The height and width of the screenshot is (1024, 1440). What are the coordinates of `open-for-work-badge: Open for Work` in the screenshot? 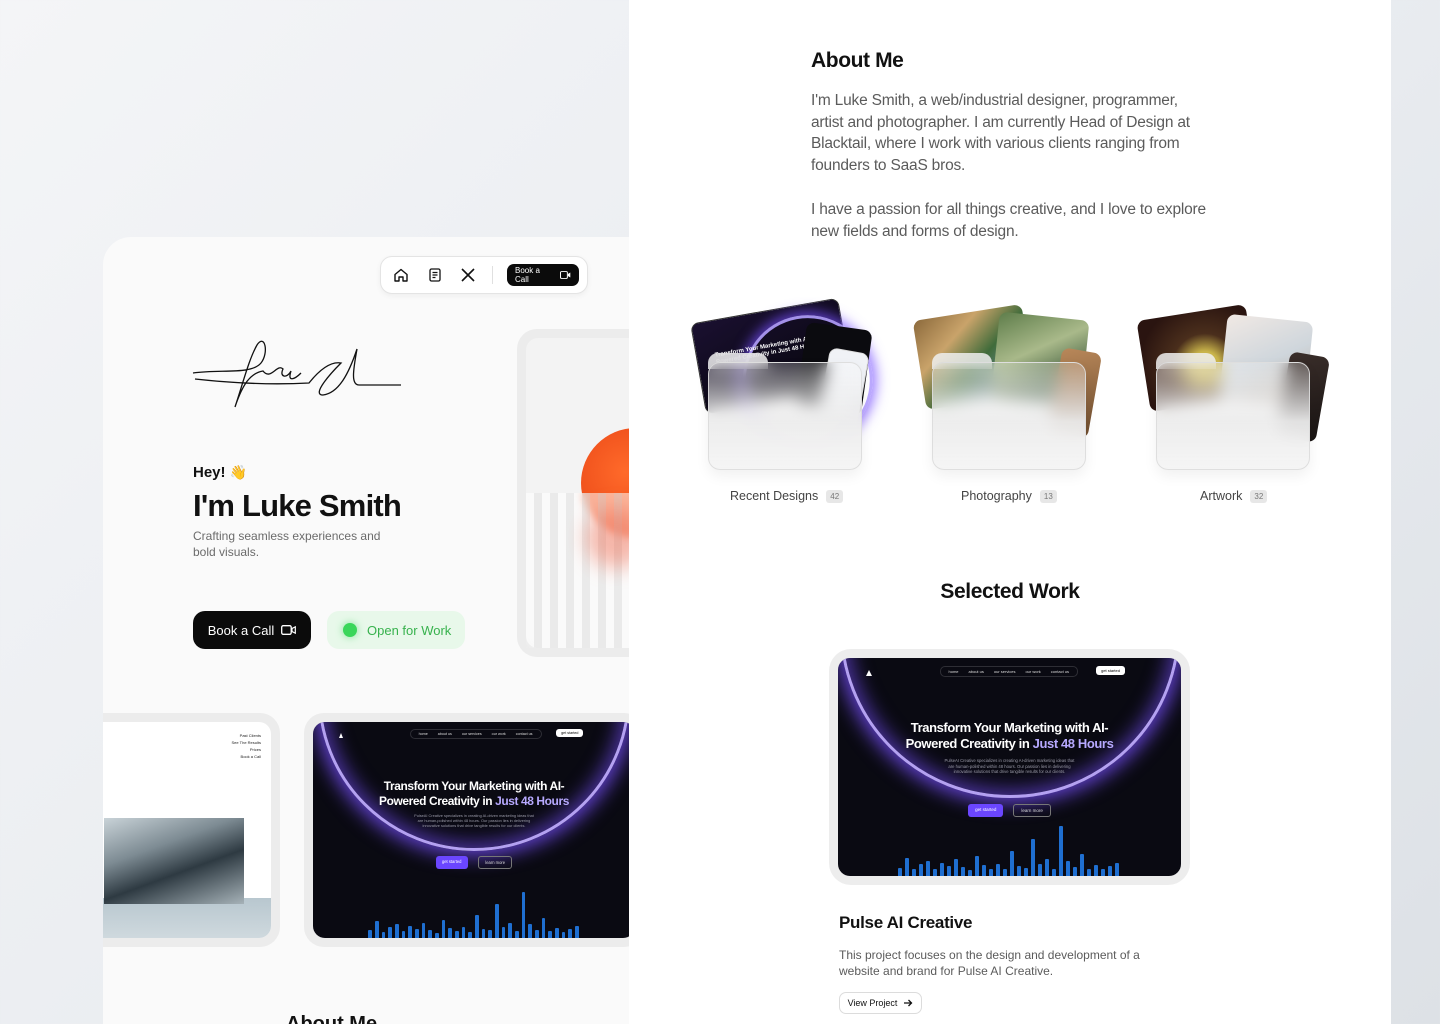 It's located at (396, 630).